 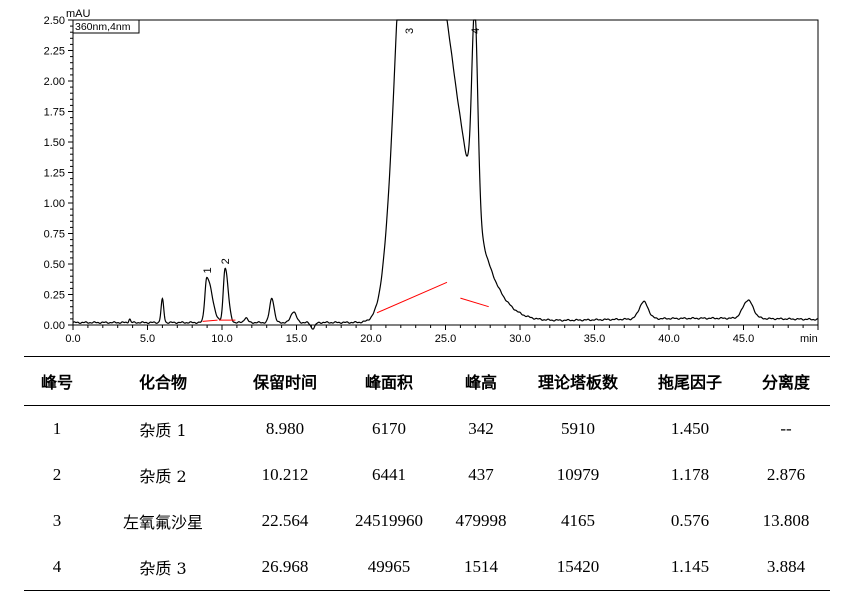 I want to click on cell-theoretical-plates: 15420, so click(x=578, y=567).